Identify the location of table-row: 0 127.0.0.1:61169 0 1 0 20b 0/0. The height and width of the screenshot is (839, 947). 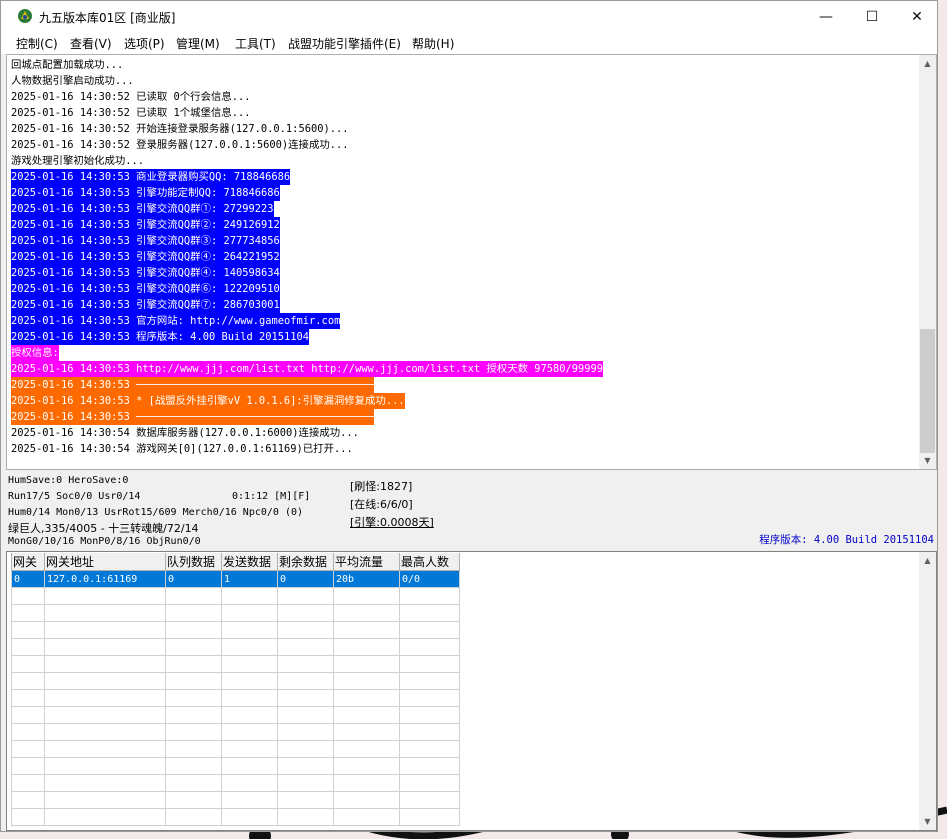
(235, 579).